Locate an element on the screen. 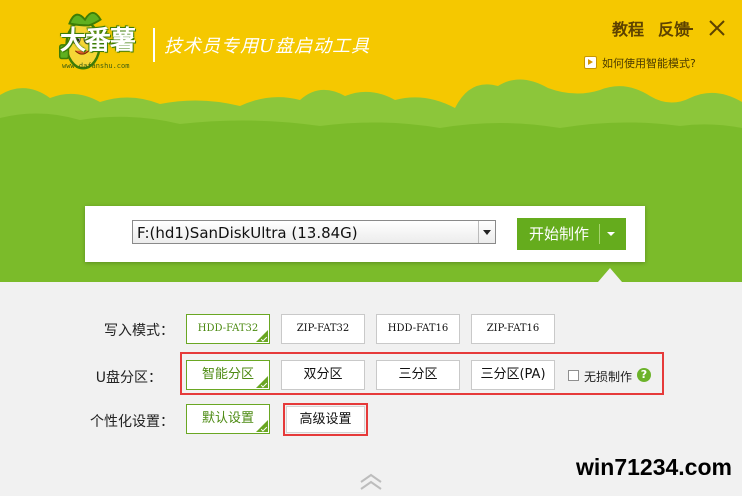 The height and width of the screenshot is (496, 742). drive-select: F:(hd1)SanDiskUltra (13.84G) is located at coordinates (314, 232).